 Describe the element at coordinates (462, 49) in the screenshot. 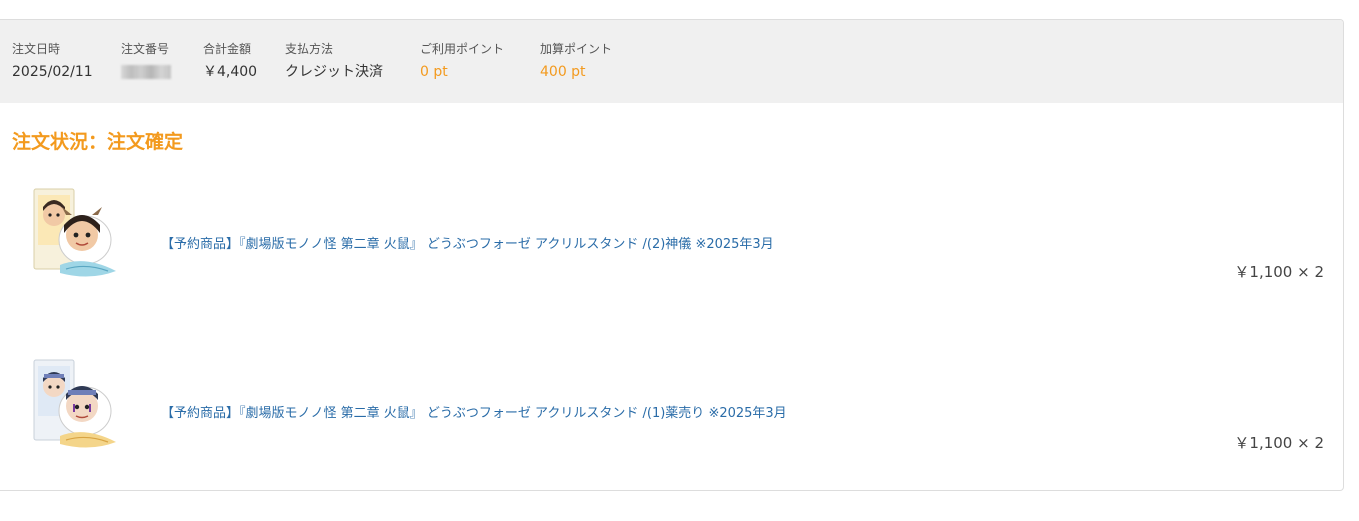

I see `used-points-label: ご利用ポイント` at that location.